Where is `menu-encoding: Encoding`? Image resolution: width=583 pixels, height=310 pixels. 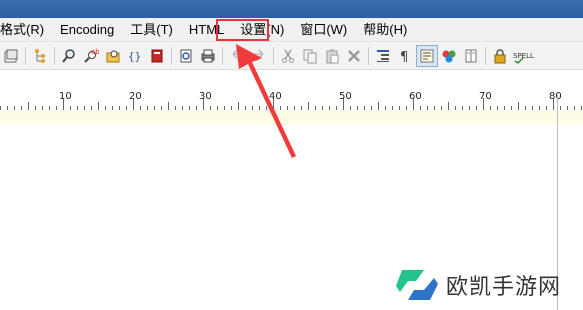
menu-encoding: Encoding is located at coordinates (87, 29).